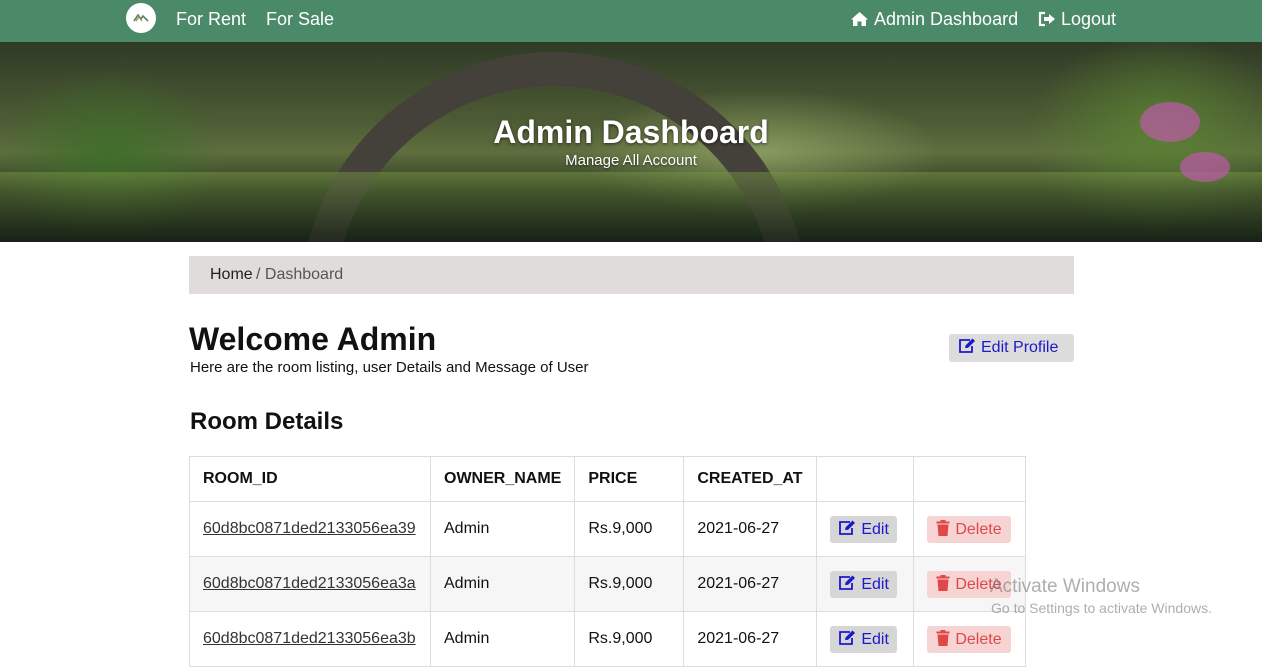  What do you see at coordinates (631, 132) in the screenshot?
I see `hero-title: Admin Dashboard` at bounding box center [631, 132].